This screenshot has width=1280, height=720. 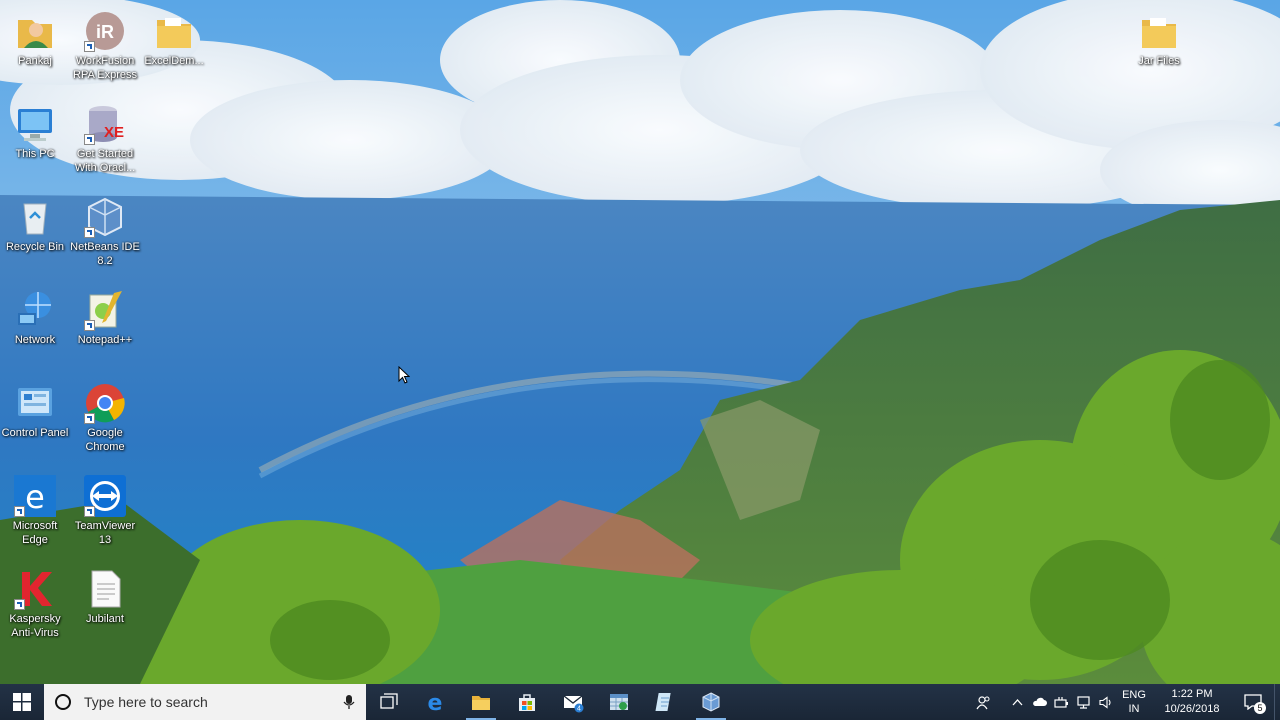 I want to click on language-region: IN, so click(x=1134, y=709).